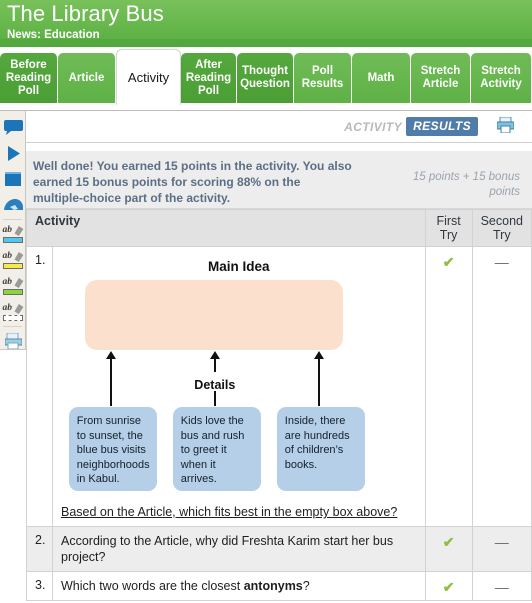 The image size is (532, 603). I want to click on arrow-details-label, so click(214, 361).